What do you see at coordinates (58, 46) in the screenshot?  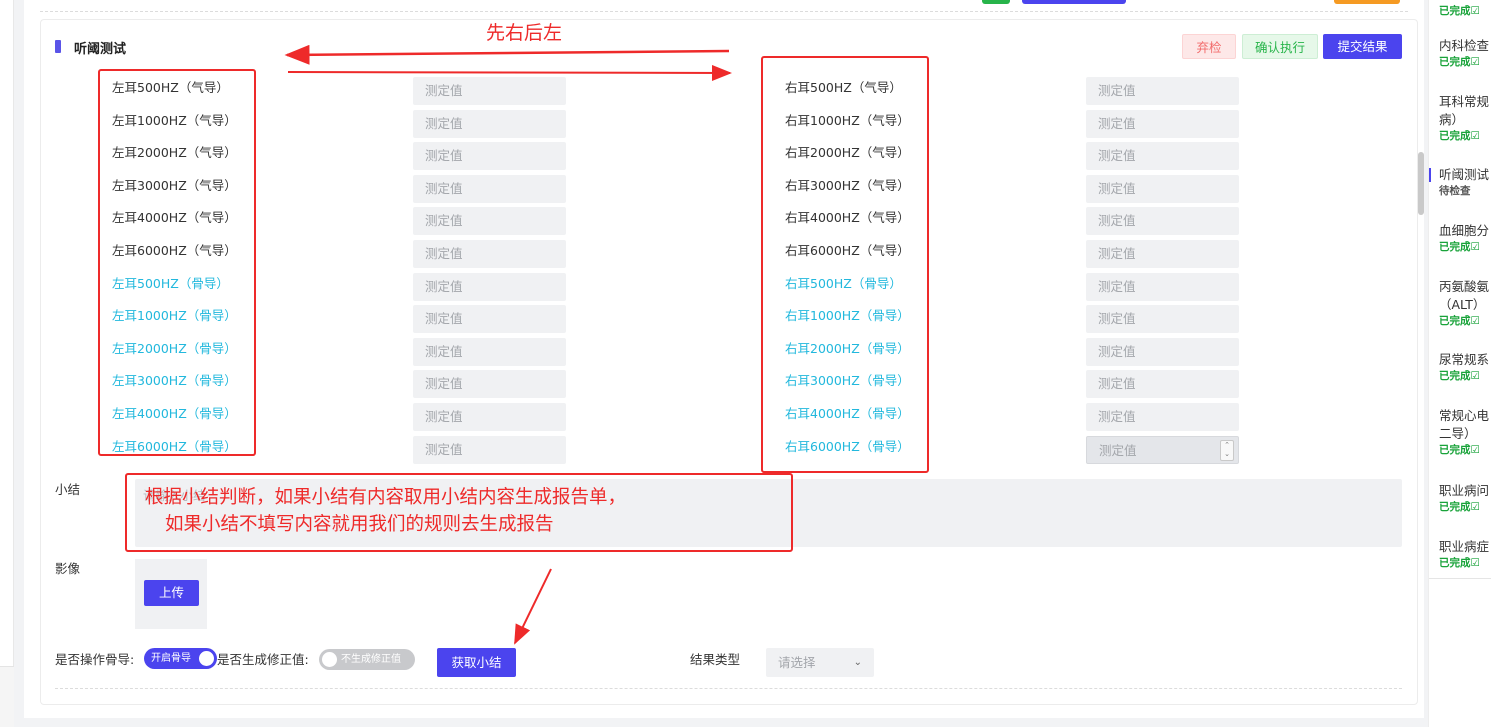 I see `section-marker` at bounding box center [58, 46].